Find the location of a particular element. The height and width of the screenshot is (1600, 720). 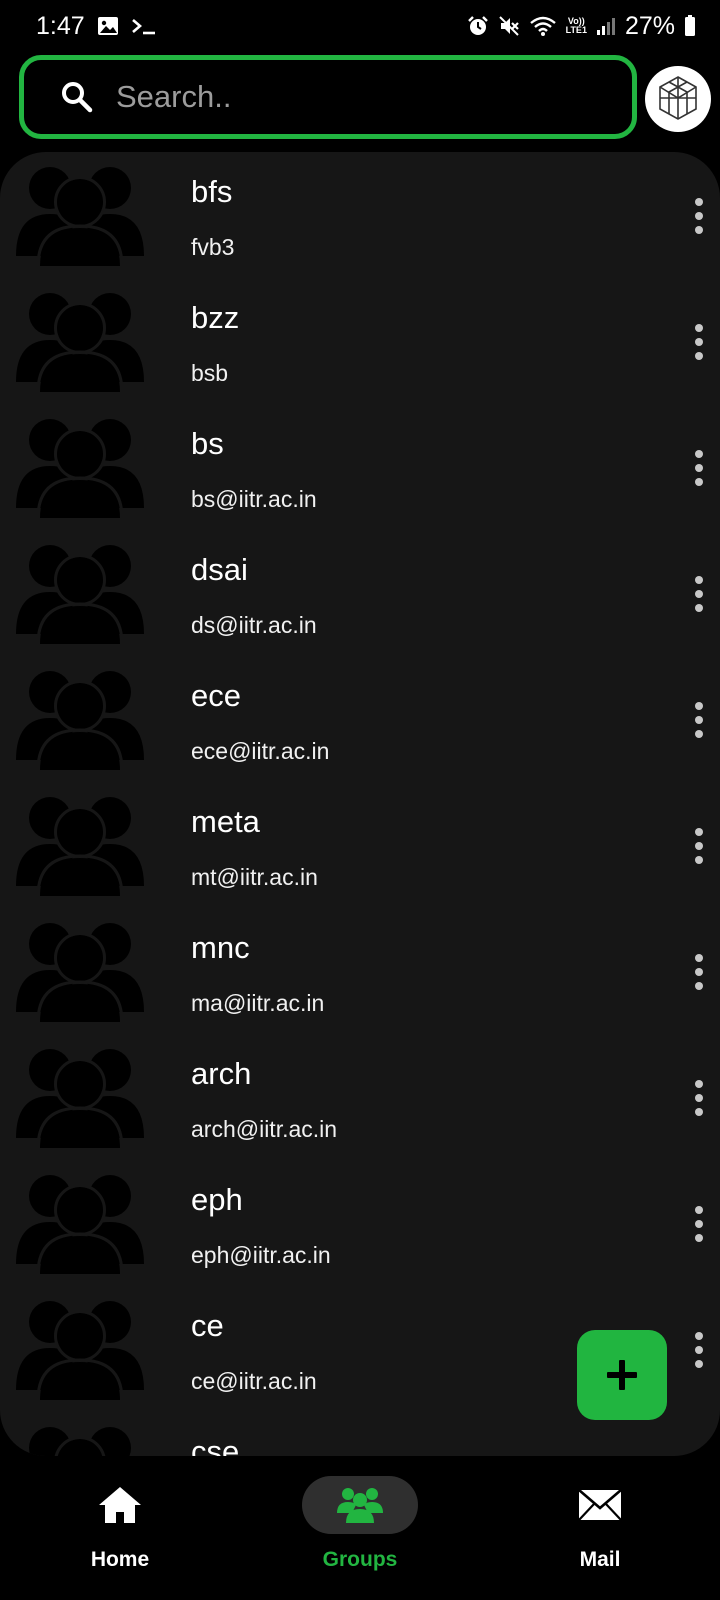

search-input is located at coordinates (351, 97).